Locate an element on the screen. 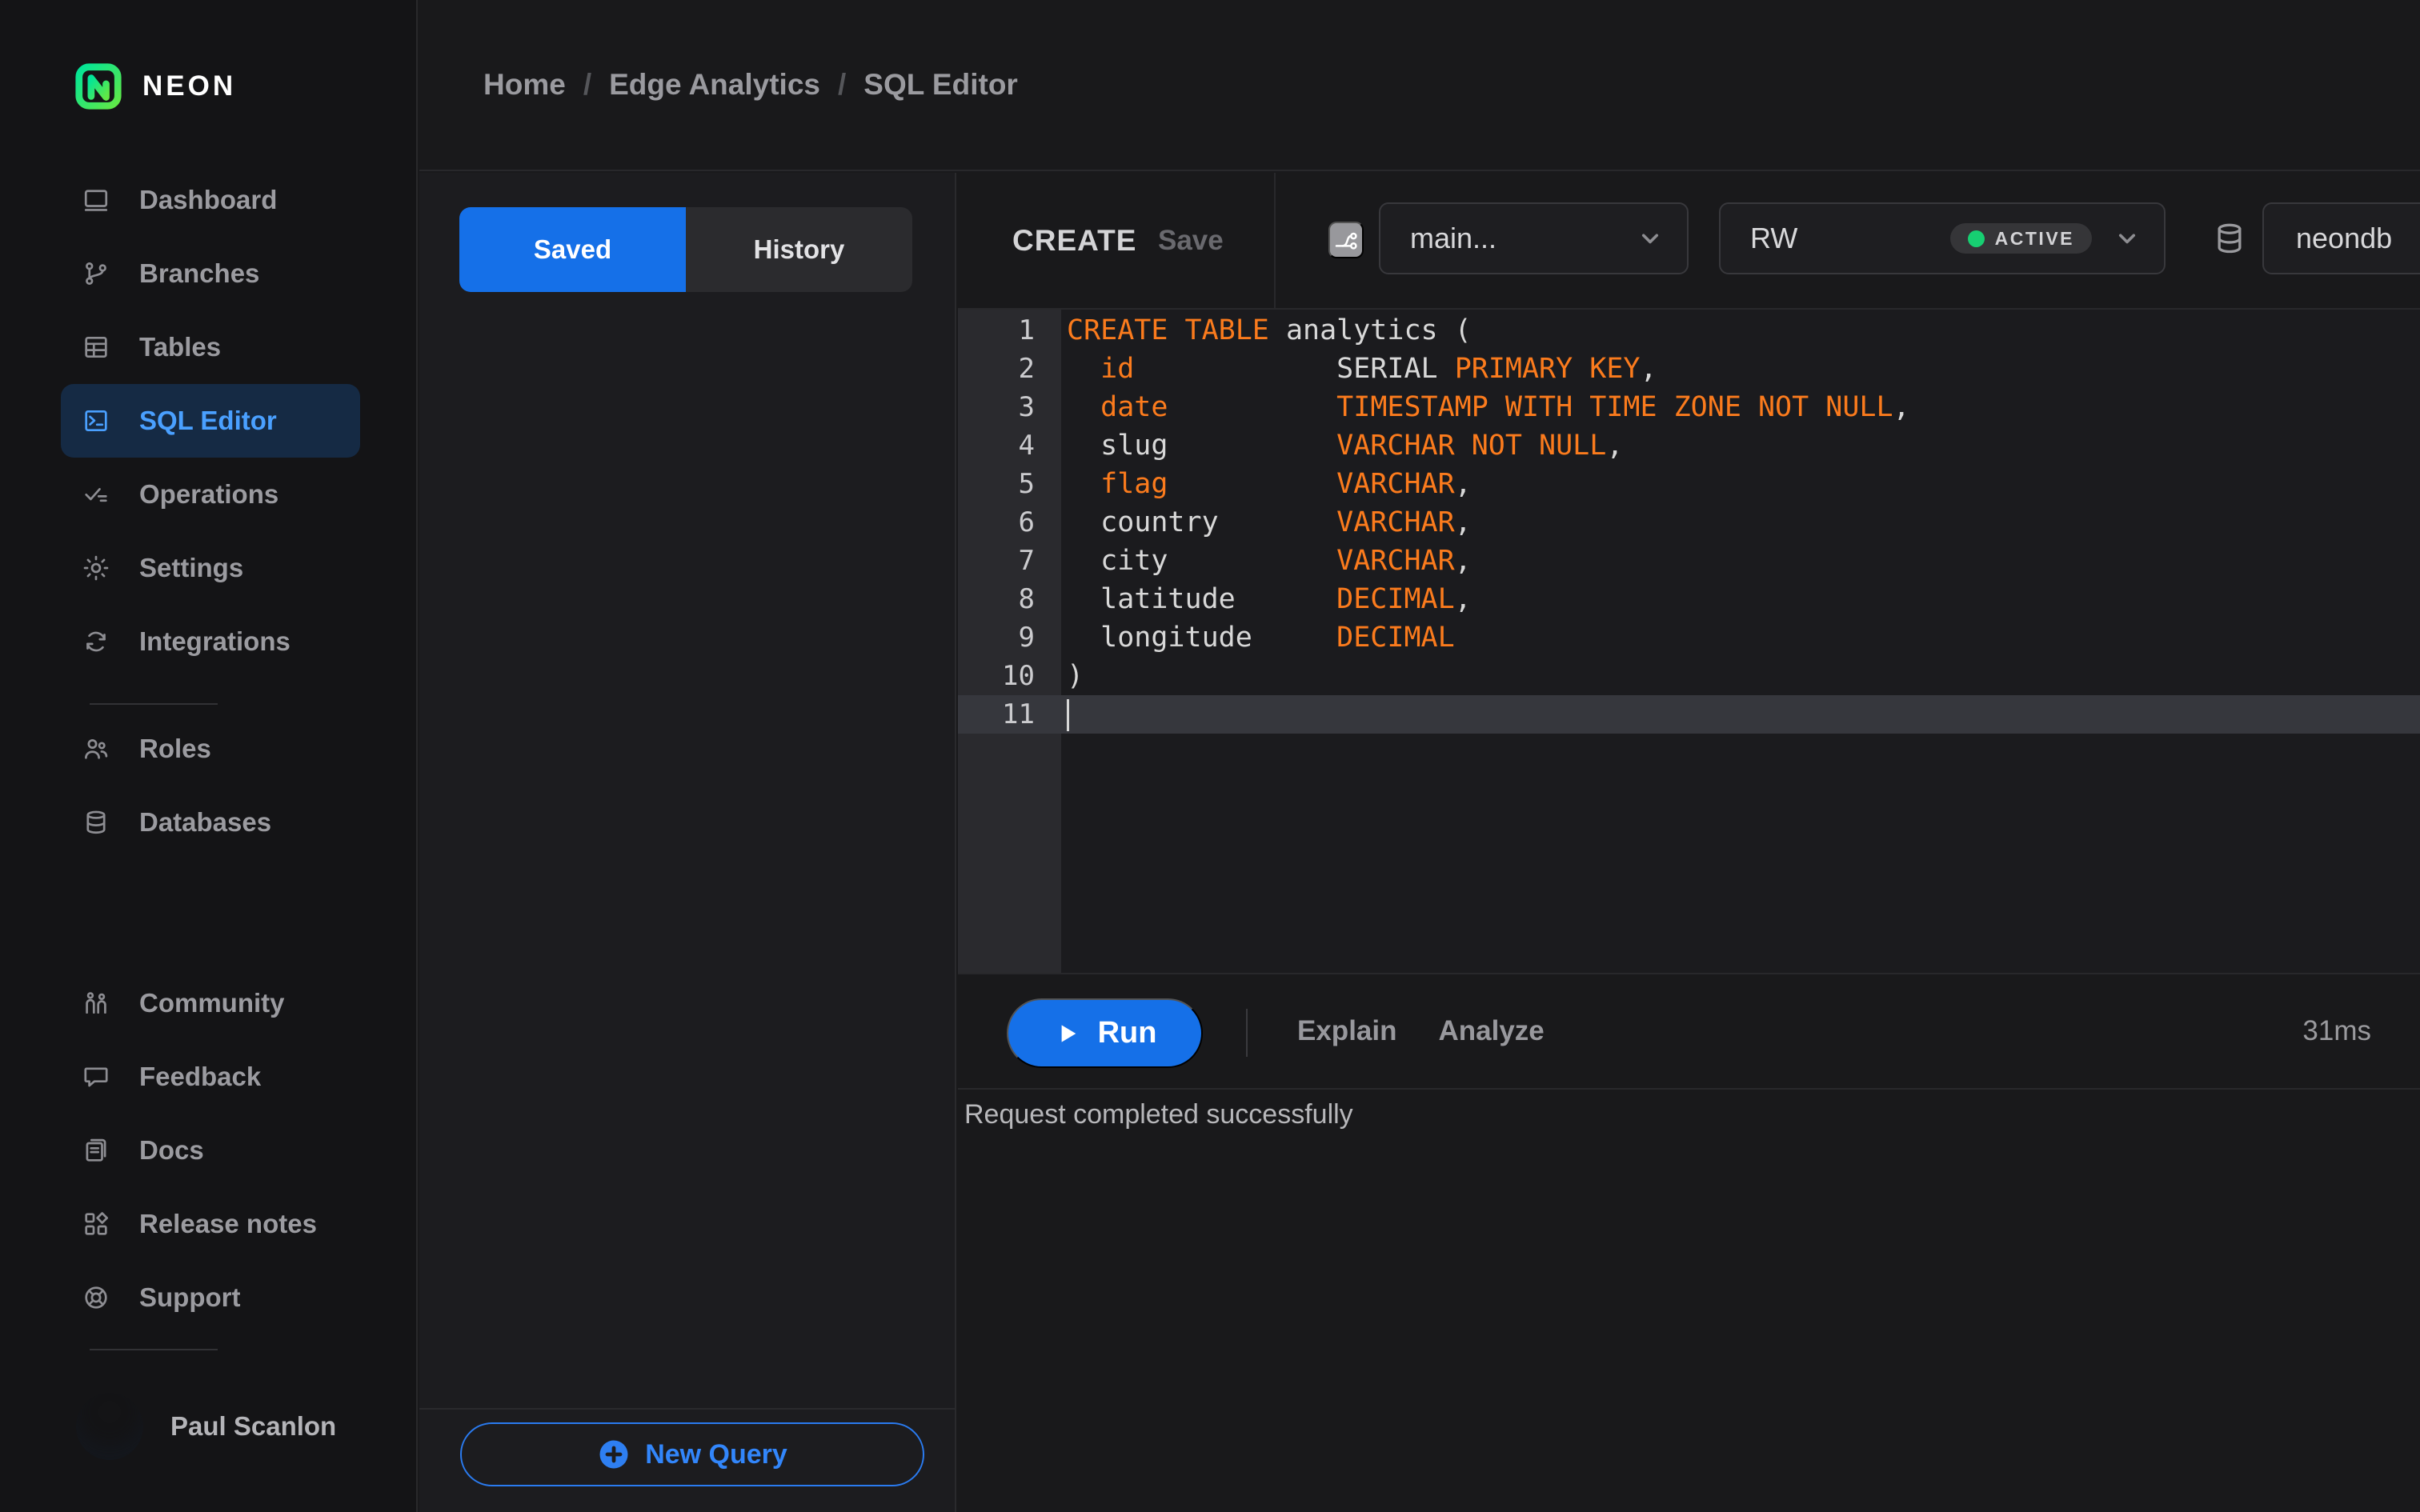  plan-actions: Explain Analyze is located at coordinates (1421, 1031).